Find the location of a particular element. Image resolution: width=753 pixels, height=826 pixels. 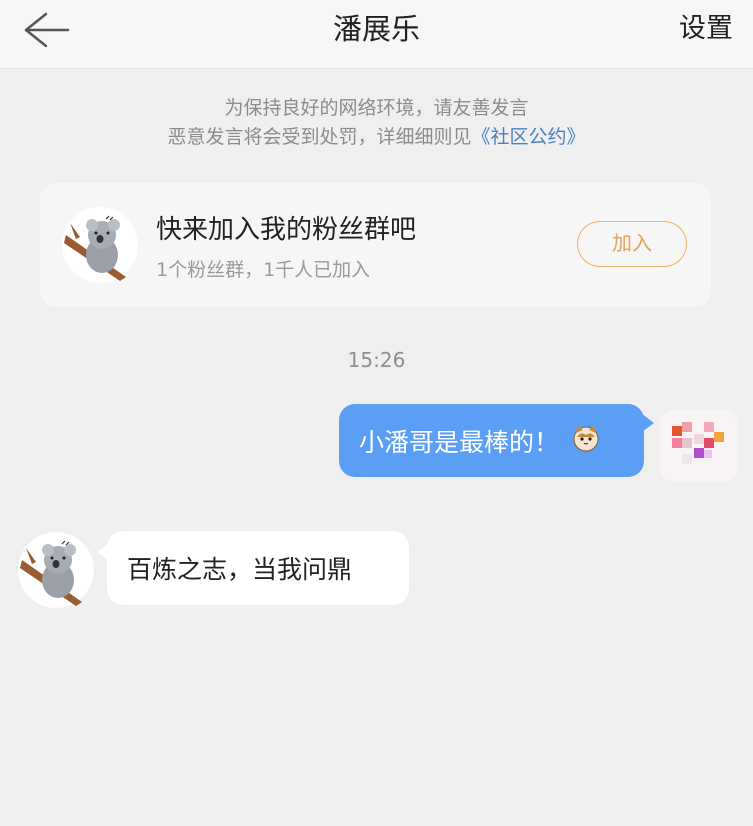

top-bar: 潘展乐 设置 is located at coordinates (376, 34).